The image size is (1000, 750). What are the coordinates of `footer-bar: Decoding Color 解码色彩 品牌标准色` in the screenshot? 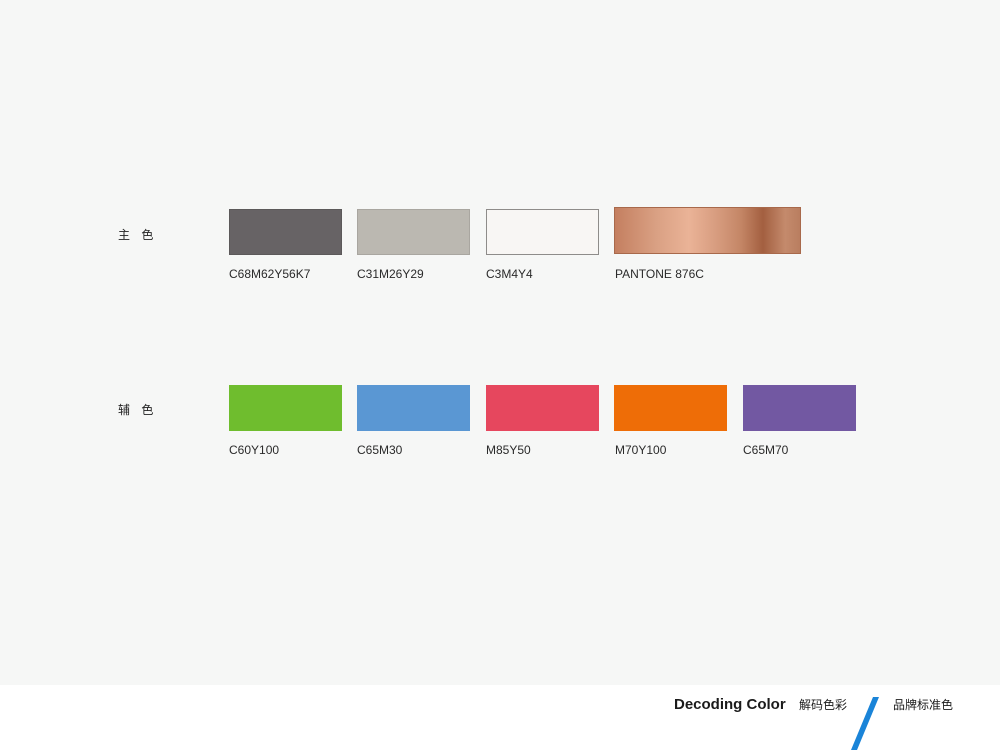 It's located at (500, 717).